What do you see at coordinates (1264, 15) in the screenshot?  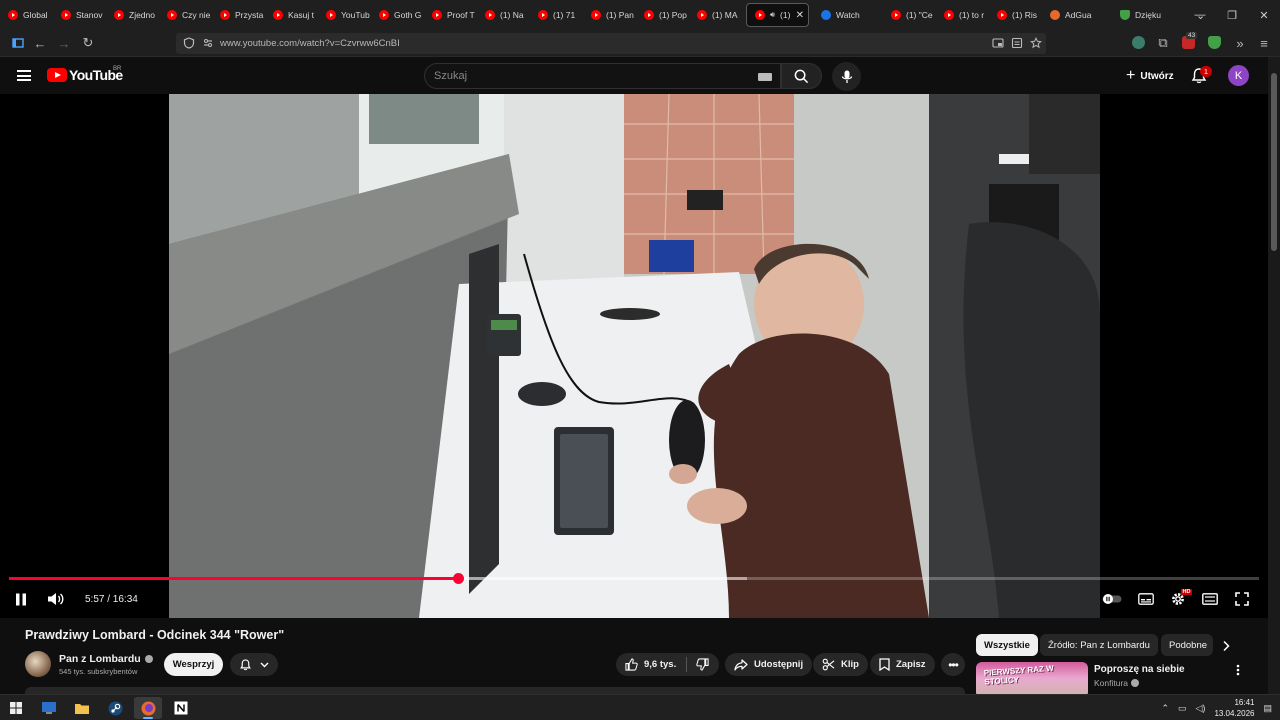 I see `close-window-icon: ✕` at bounding box center [1264, 15].